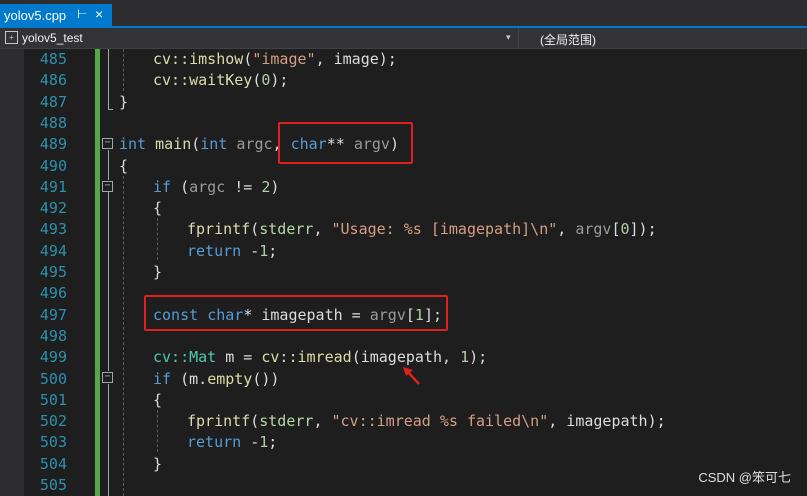 Image resolution: width=807 pixels, height=496 pixels. Describe the element at coordinates (243, 186) in the screenshot. I see `code-token: !=` at that location.